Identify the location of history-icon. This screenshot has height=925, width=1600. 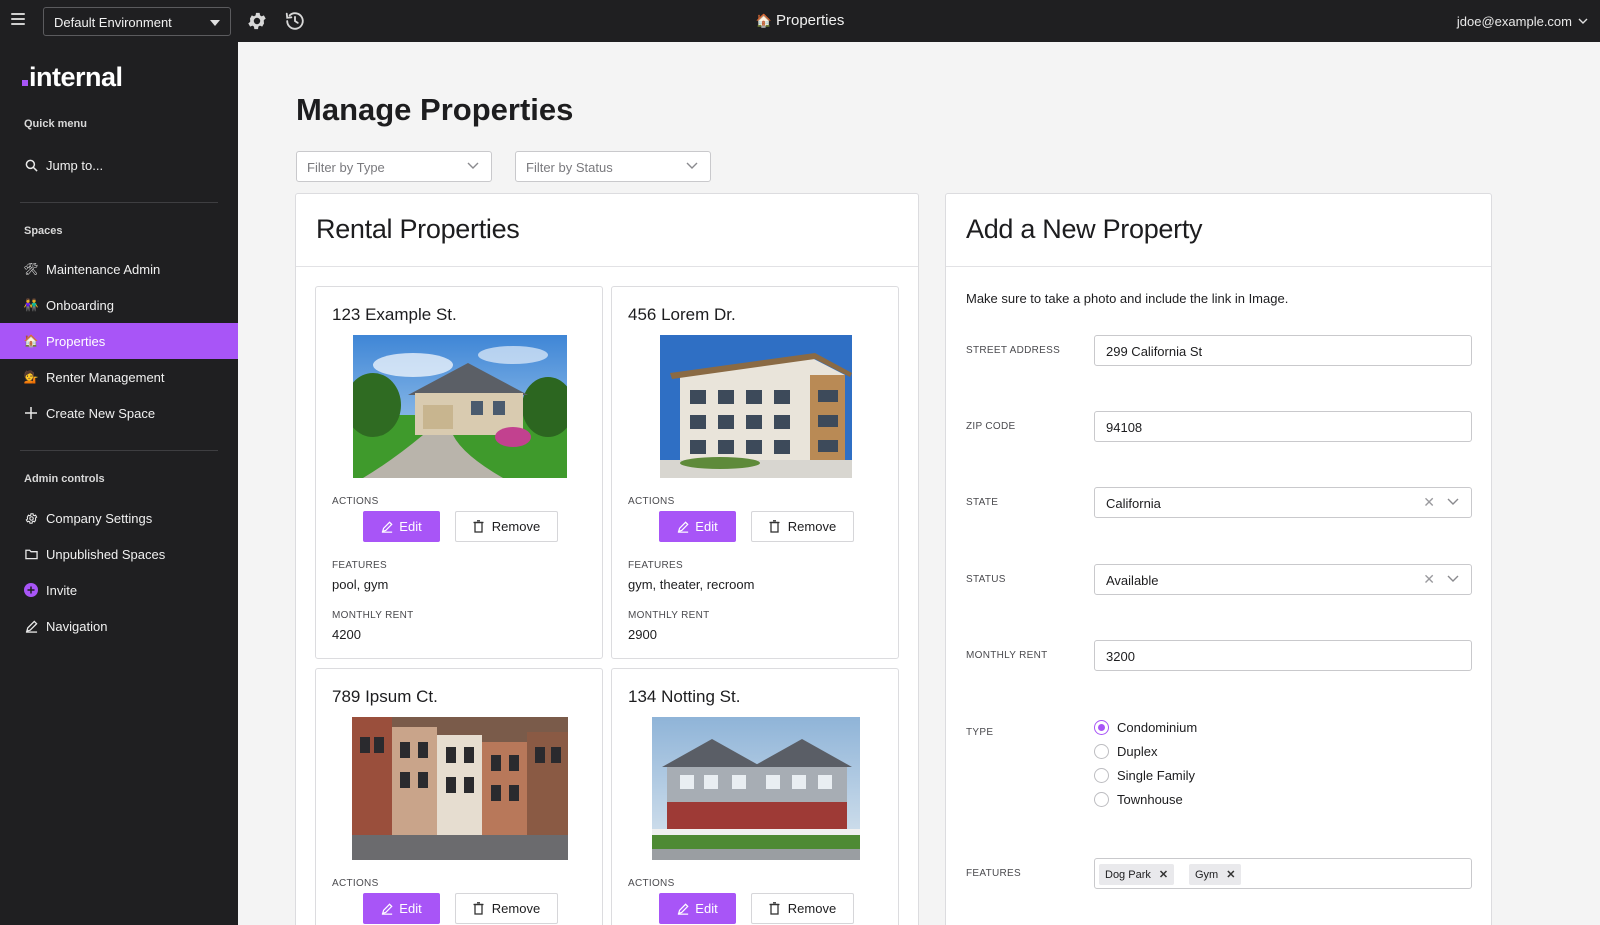
(295, 21).